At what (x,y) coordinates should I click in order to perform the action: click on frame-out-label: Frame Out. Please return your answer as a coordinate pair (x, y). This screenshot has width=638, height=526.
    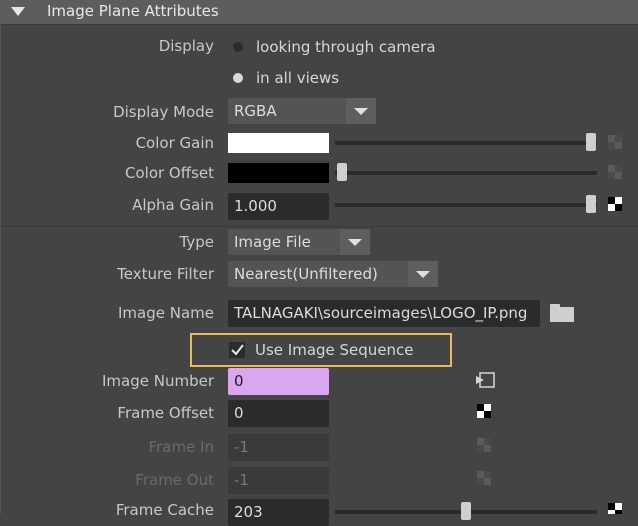
    Looking at the image, I should click on (174, 480).